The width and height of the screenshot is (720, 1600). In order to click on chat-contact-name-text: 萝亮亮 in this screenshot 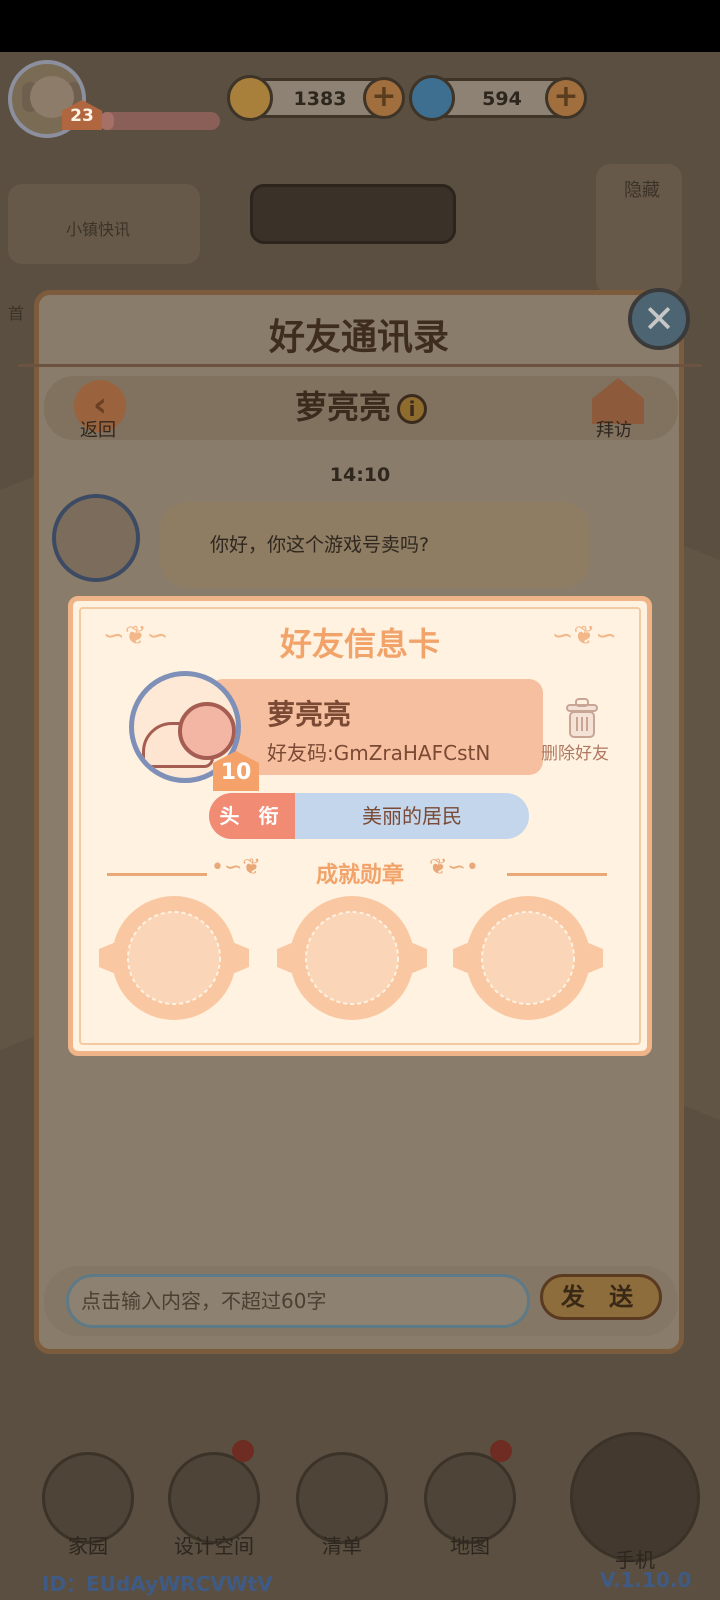, I will do `click(342, 407)`.